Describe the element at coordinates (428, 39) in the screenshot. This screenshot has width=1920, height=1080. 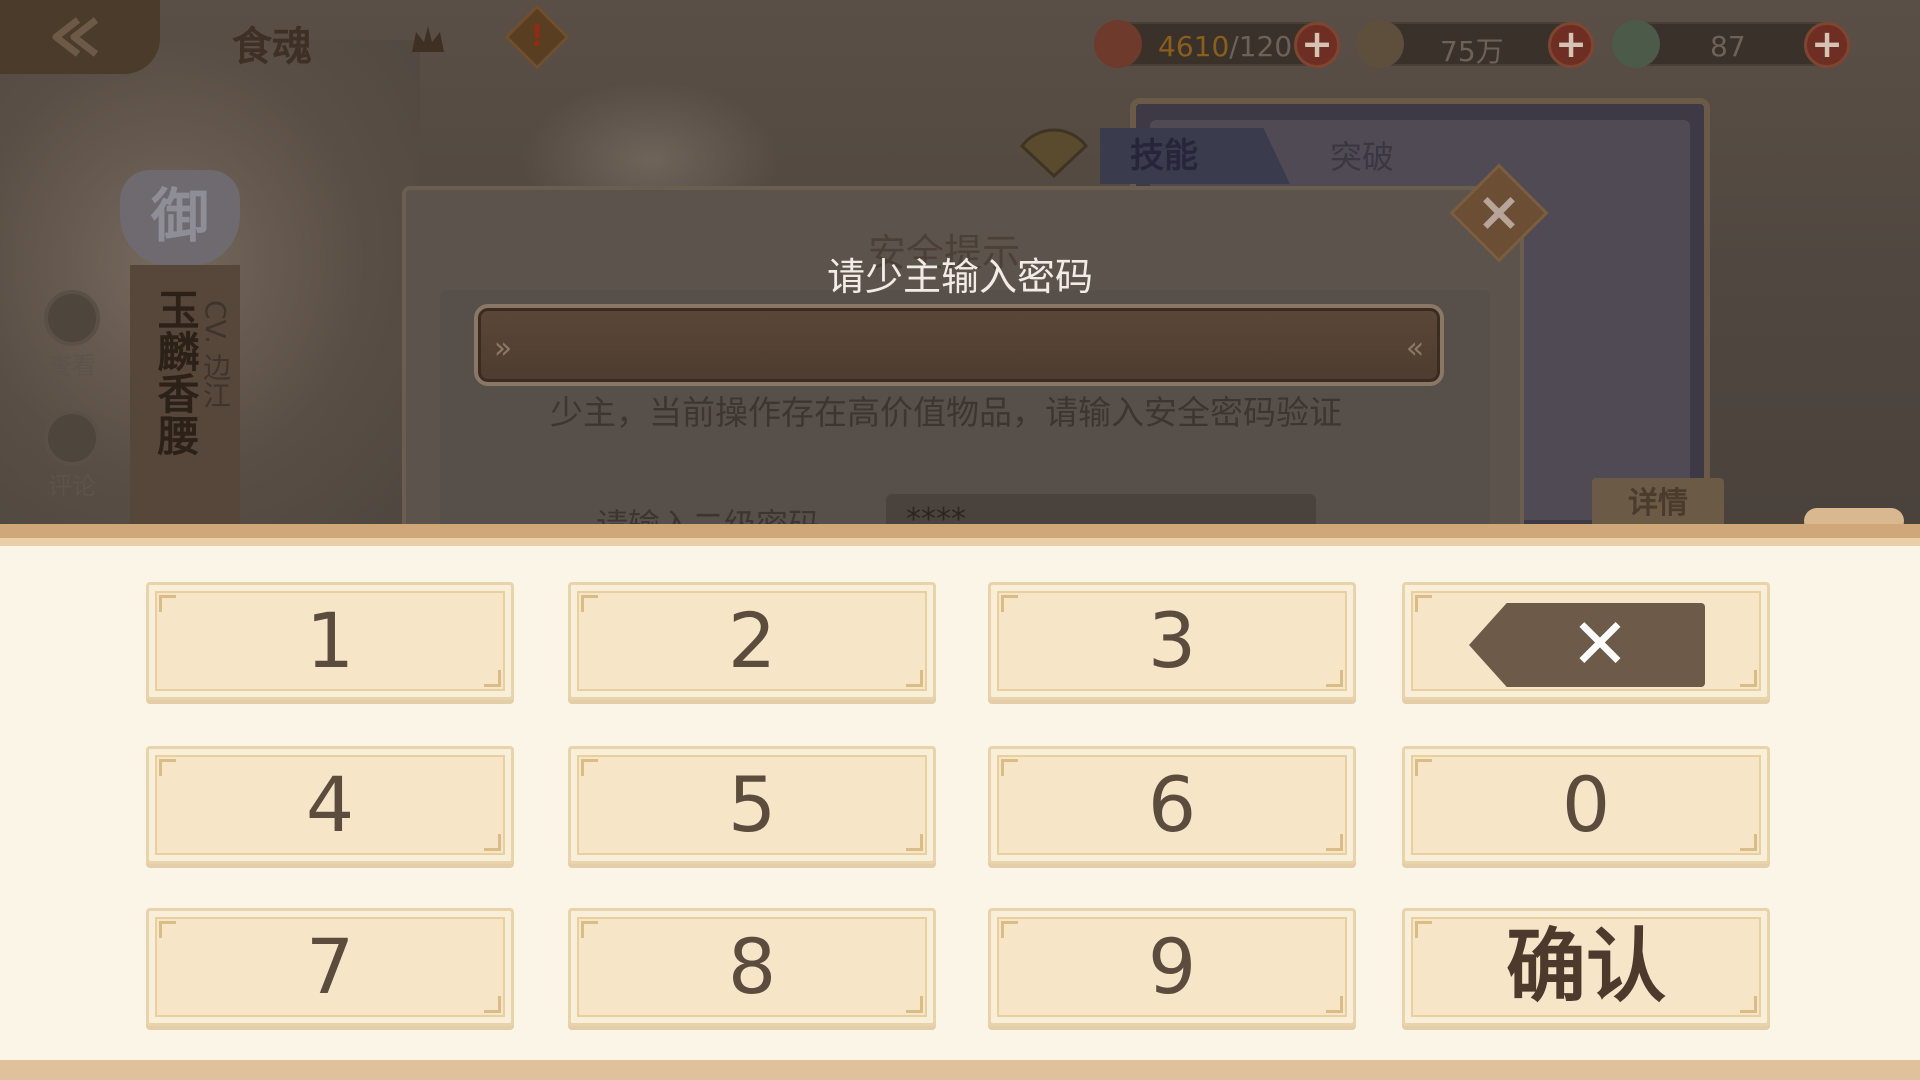
I see `crown-icon` at that location.